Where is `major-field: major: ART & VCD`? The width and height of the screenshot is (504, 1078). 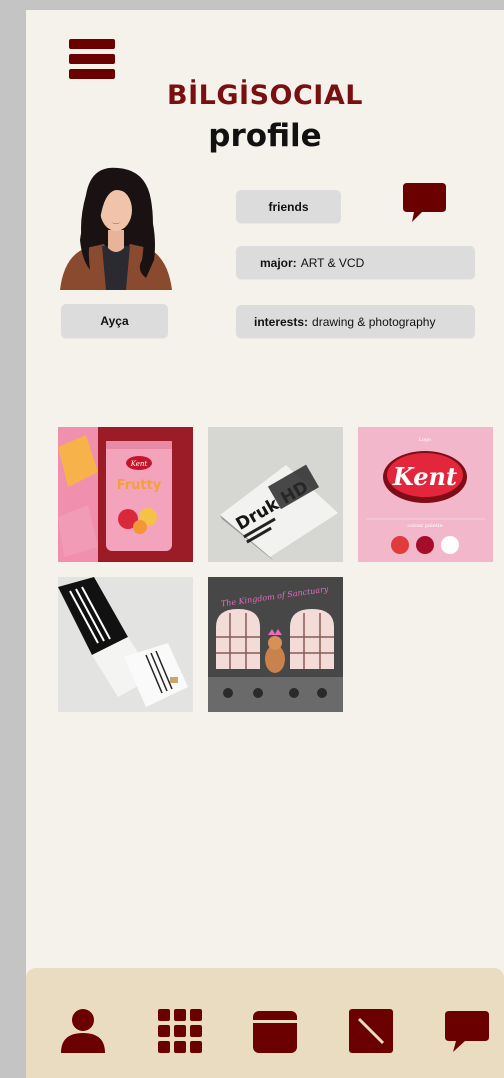
major-field: major: ART & VCD is located at coordinates (355, 262).